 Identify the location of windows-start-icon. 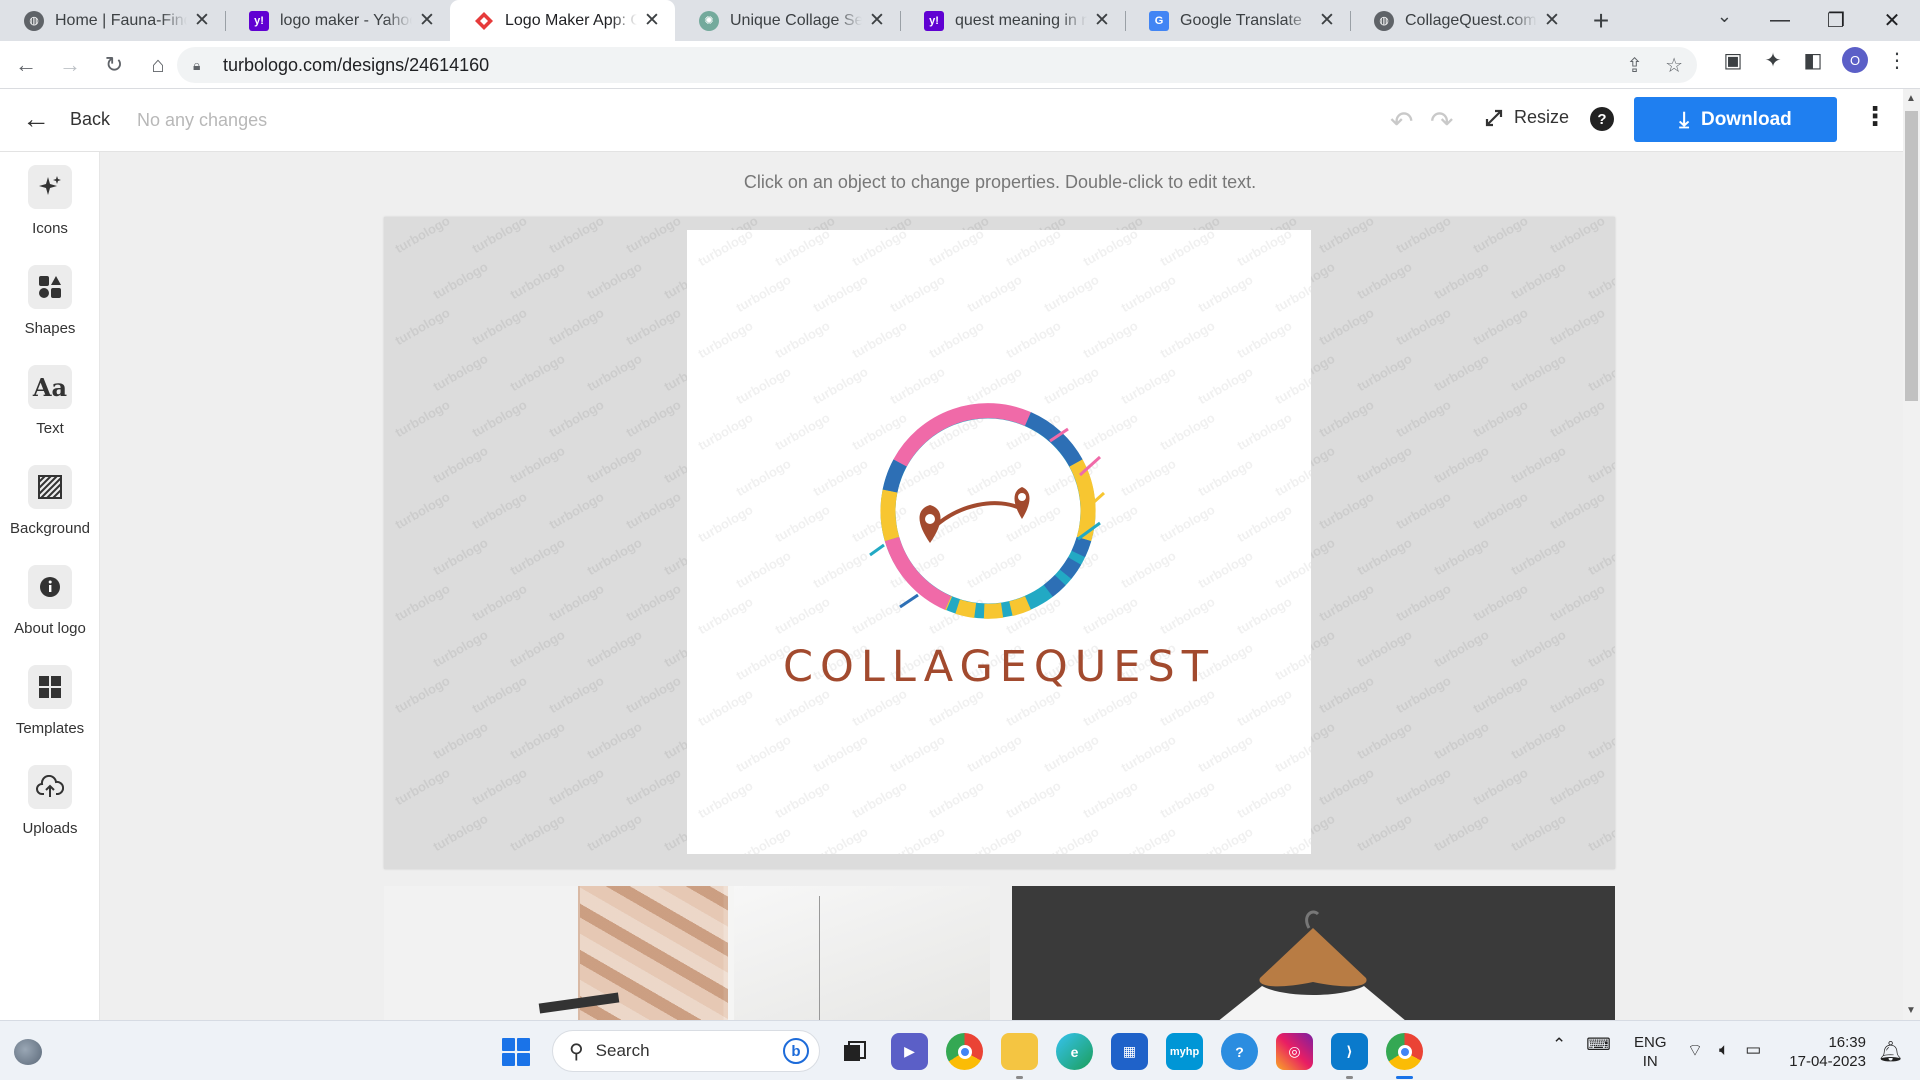
(516, 1052).